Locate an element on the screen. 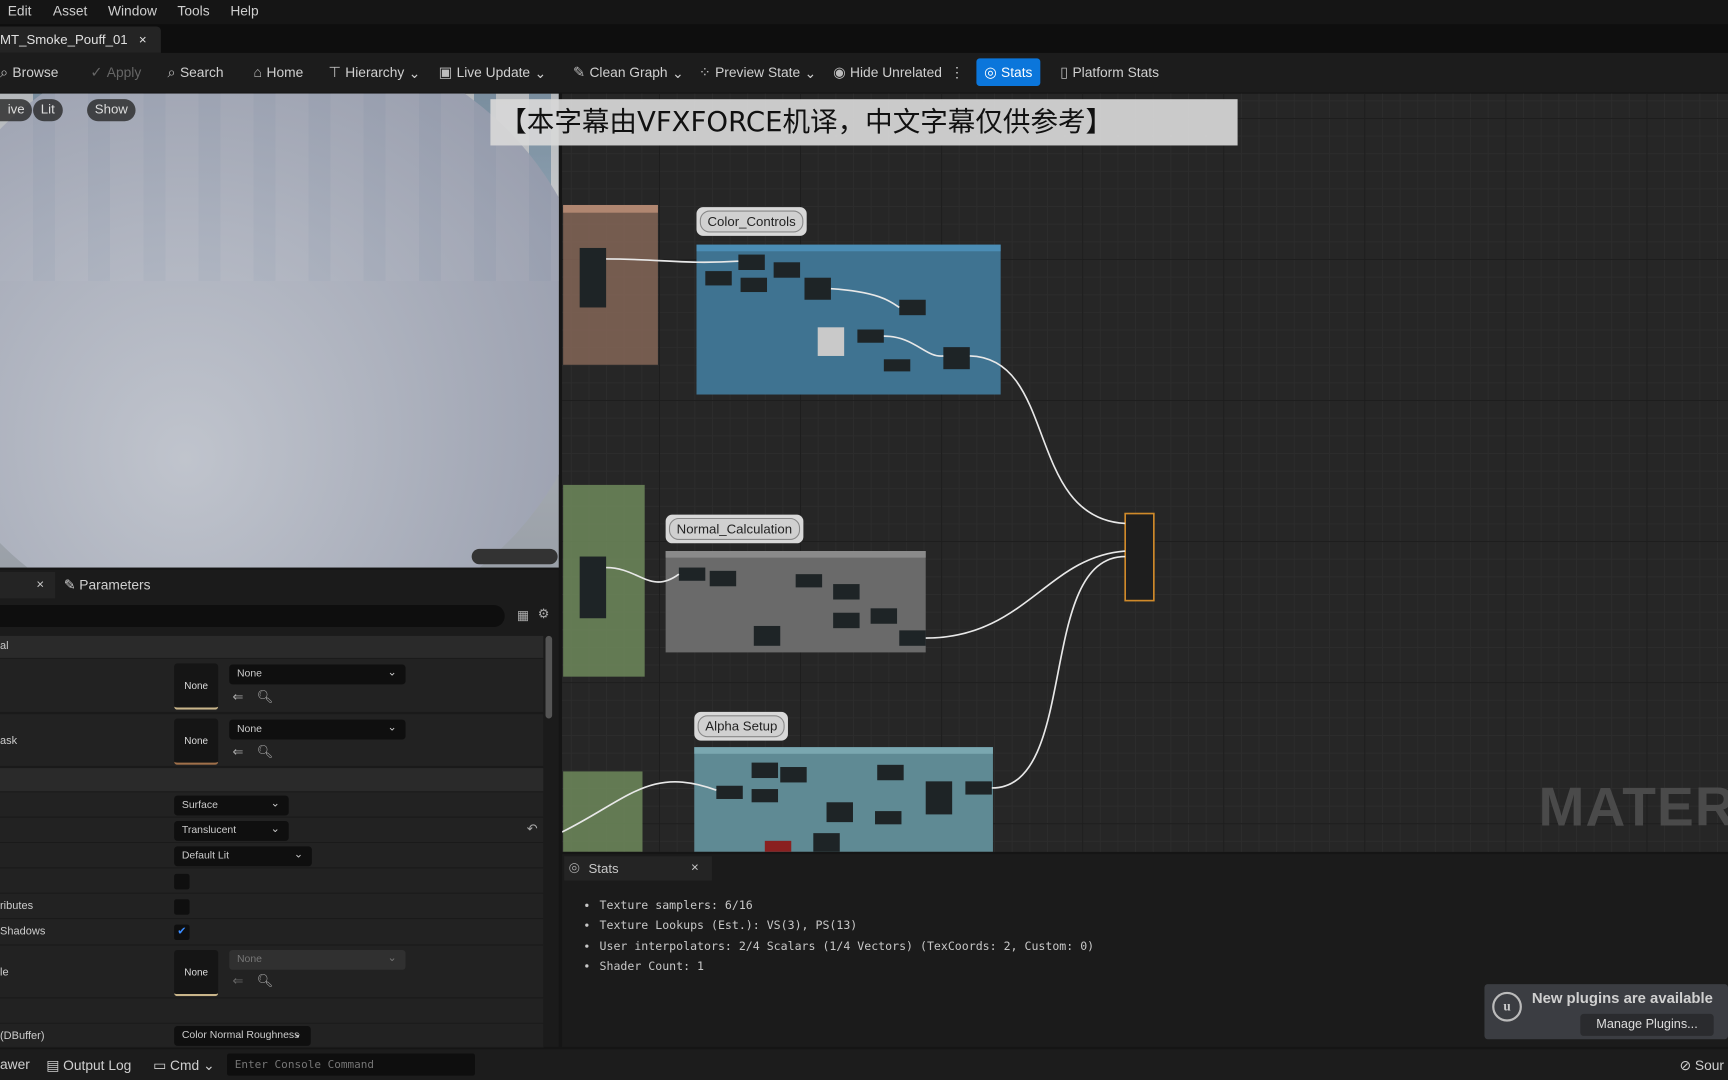 The image size is (1728, 1080). dropdown-value: Color Normal Roughness is located at coordinates (240, 1035).